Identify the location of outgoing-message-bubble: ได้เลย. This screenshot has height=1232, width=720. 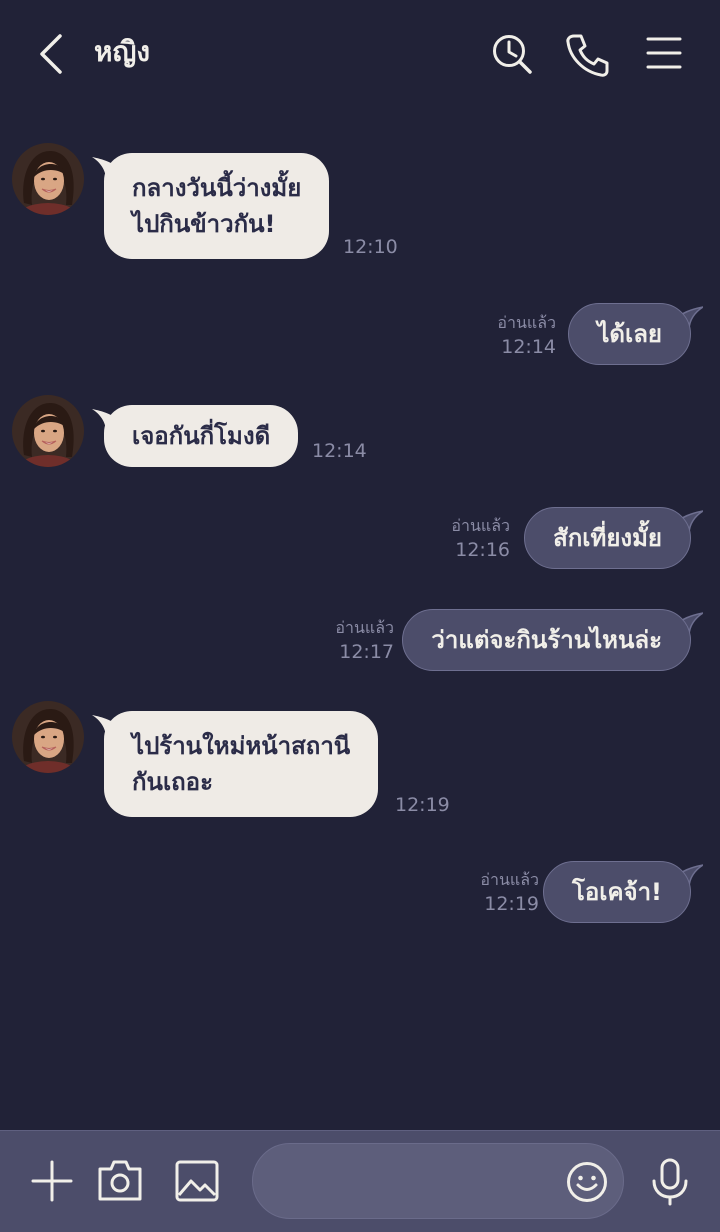
(629, 334).